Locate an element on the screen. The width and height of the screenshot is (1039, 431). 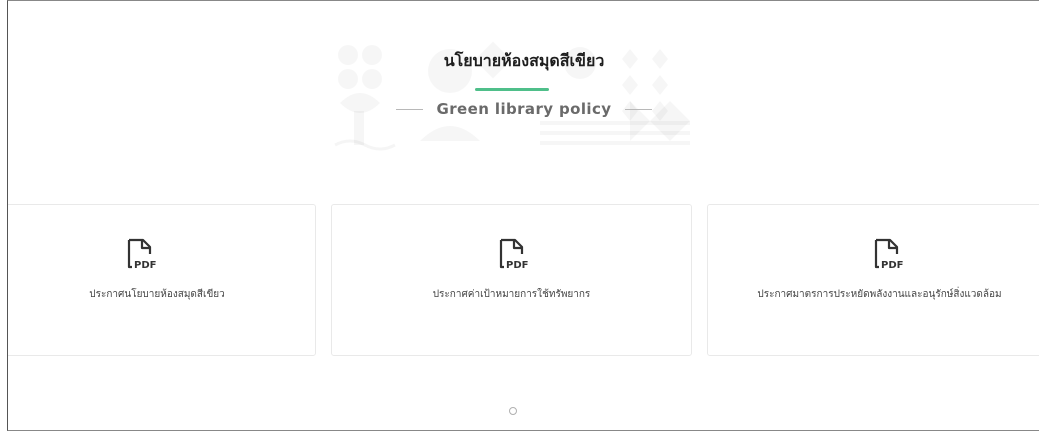
carousel-pagination-dot is located at coordinates (513, 411).